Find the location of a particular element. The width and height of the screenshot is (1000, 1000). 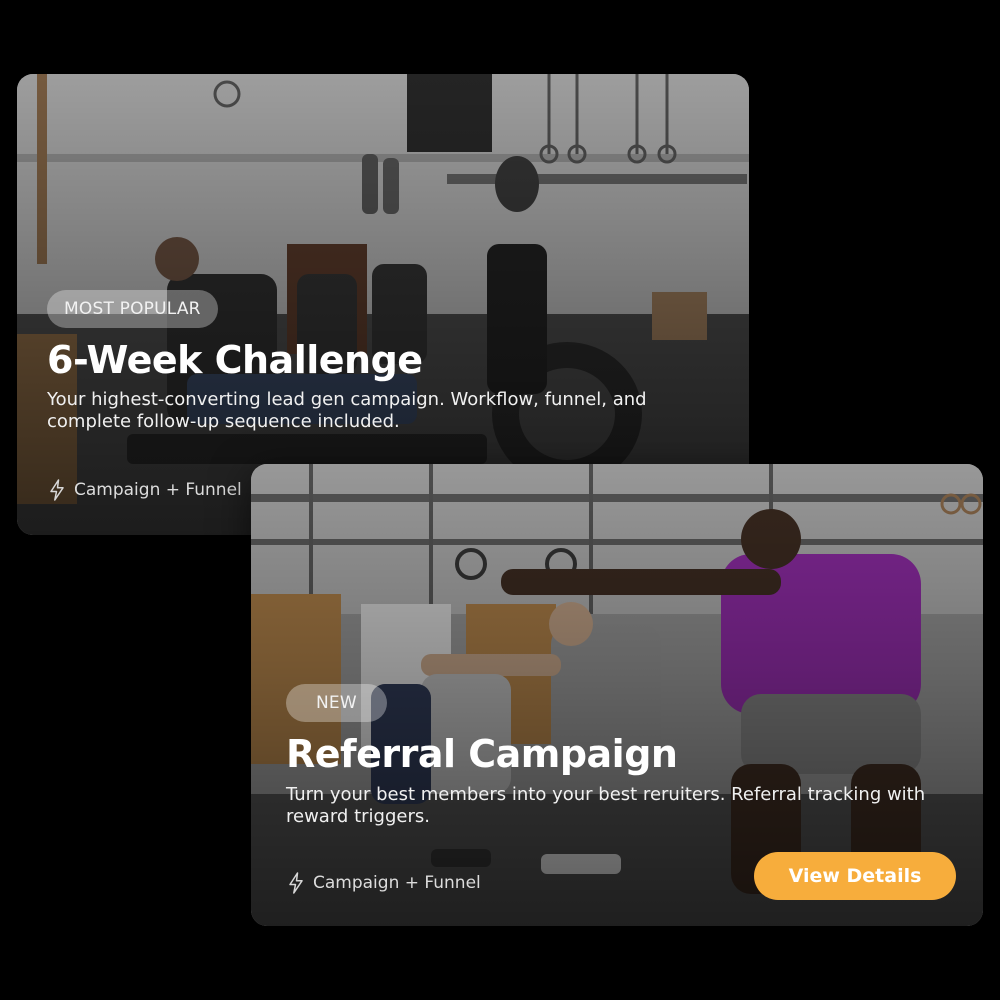

card-title: Referral Campaign is located at coordinates (482, 754).